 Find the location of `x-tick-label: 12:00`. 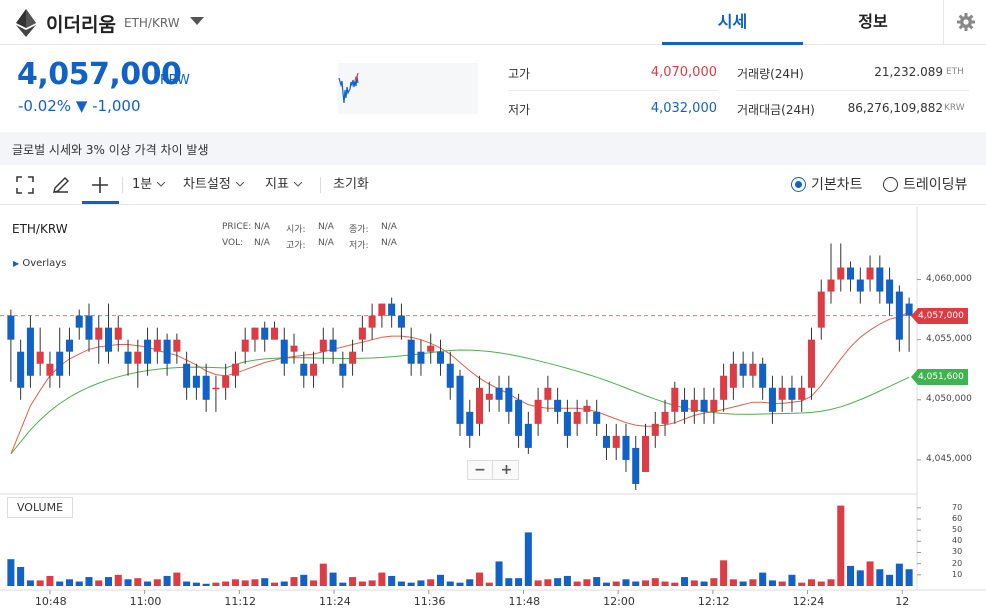

x-tick-label: 12:00 is located at coordinates (619, 601).